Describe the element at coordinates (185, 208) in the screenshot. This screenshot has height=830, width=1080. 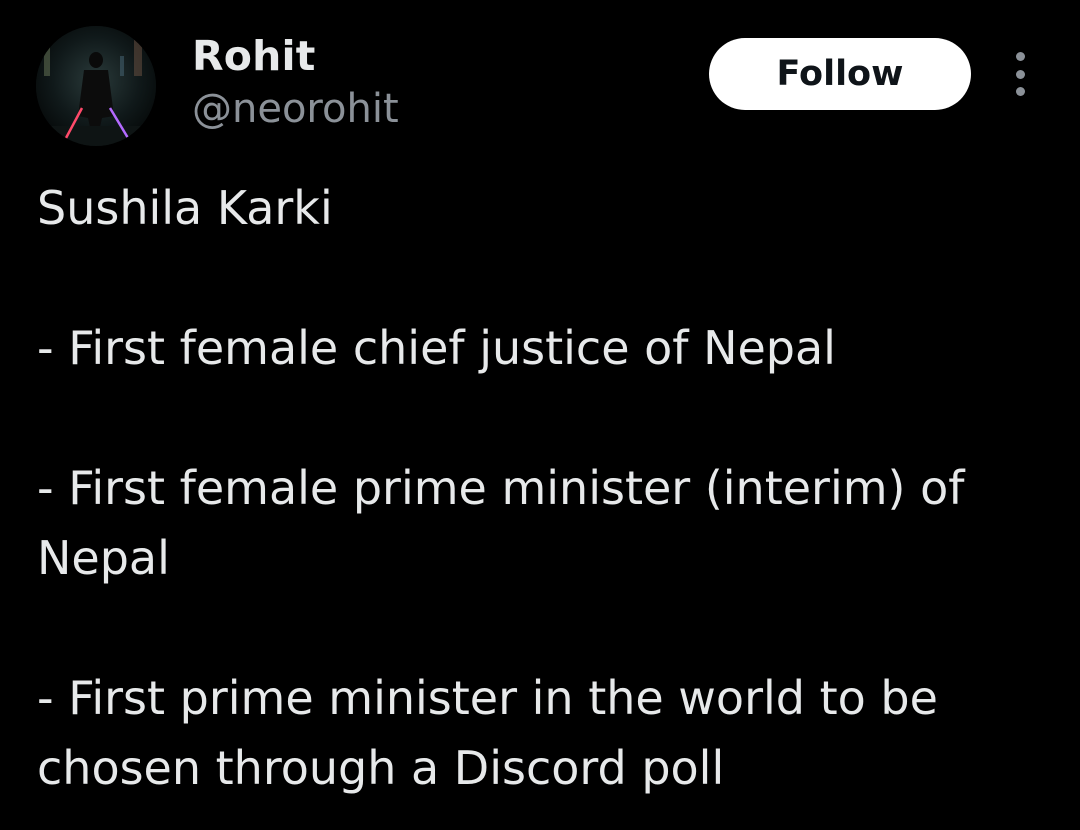
I see `tweet-line: Sushila Karki` at that location.